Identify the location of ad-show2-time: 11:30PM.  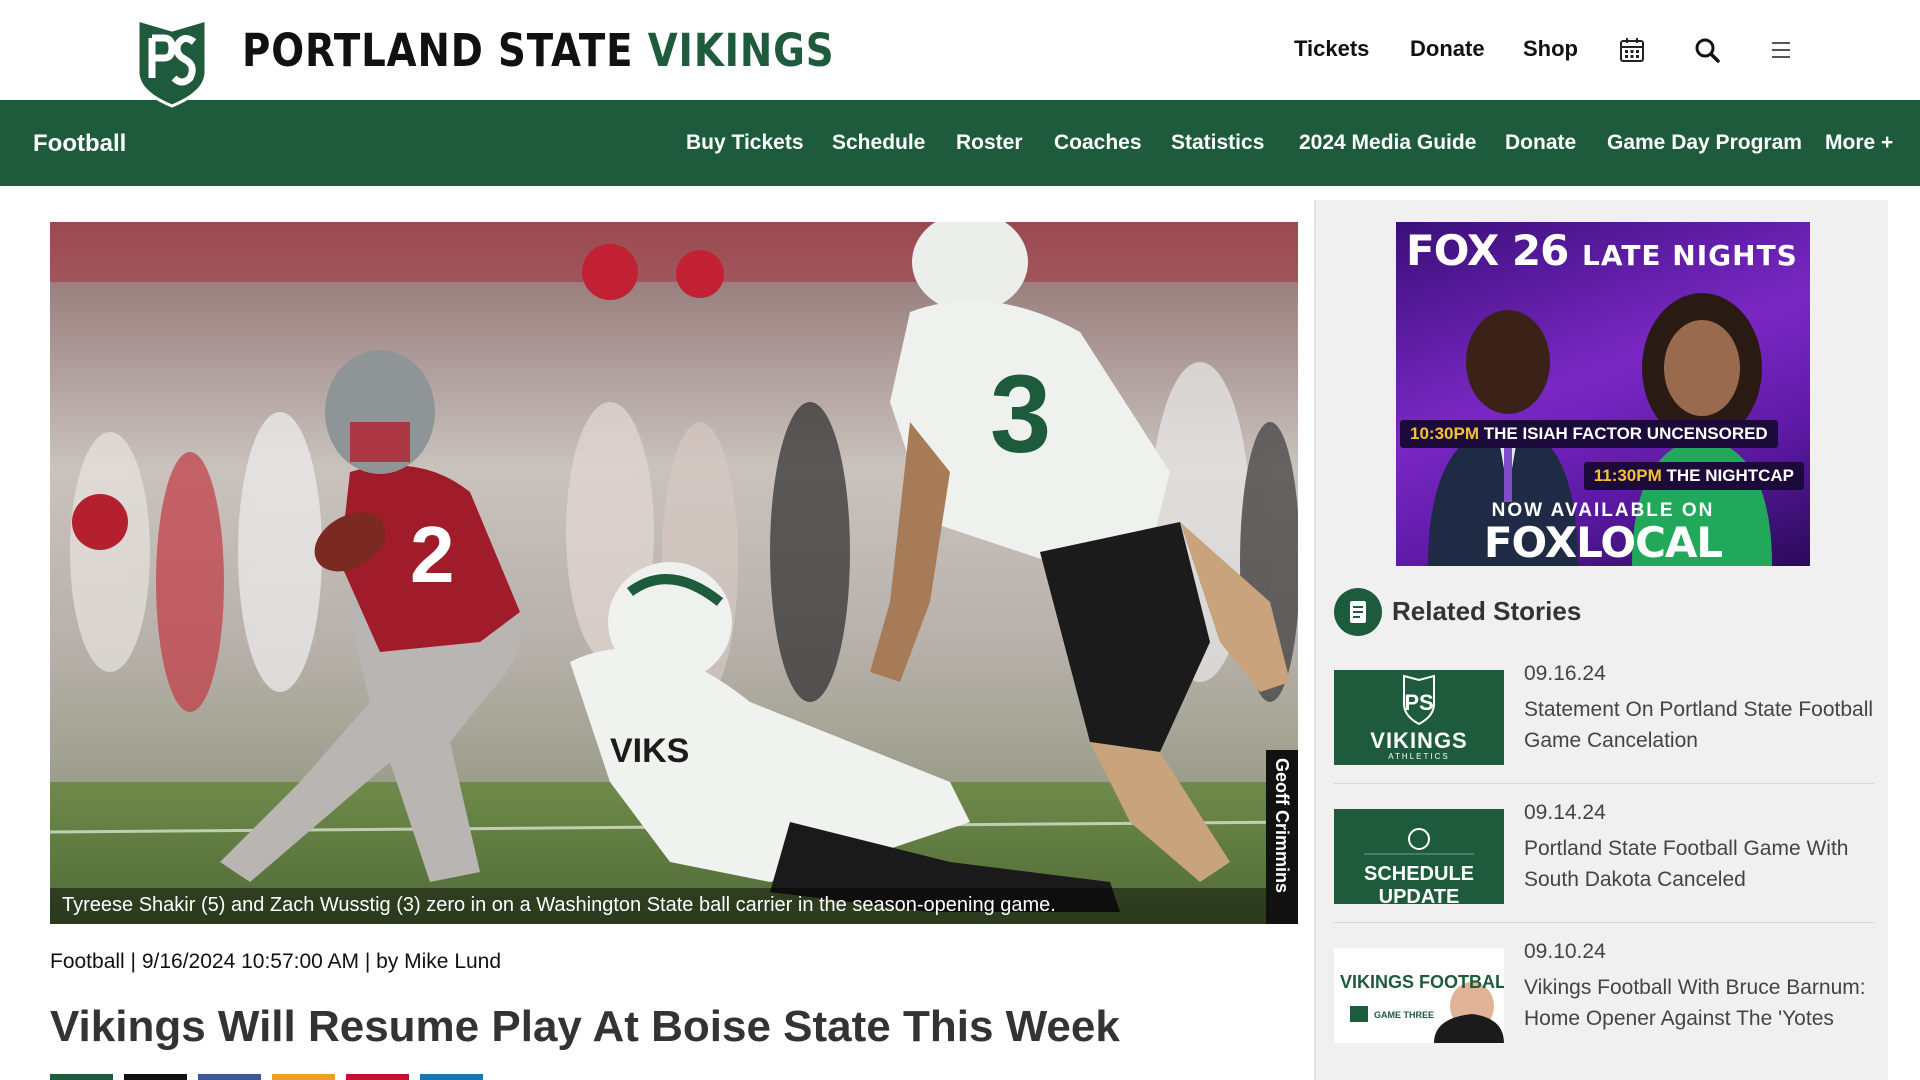
(1627, 475).